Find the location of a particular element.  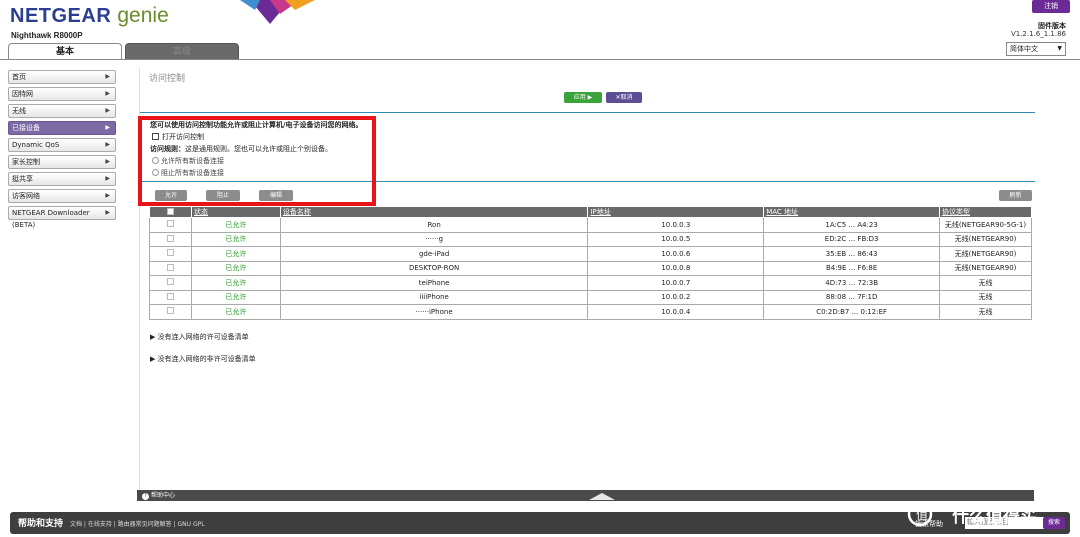

refresh-button: 刷新 is located at coordinates (1015, 195).